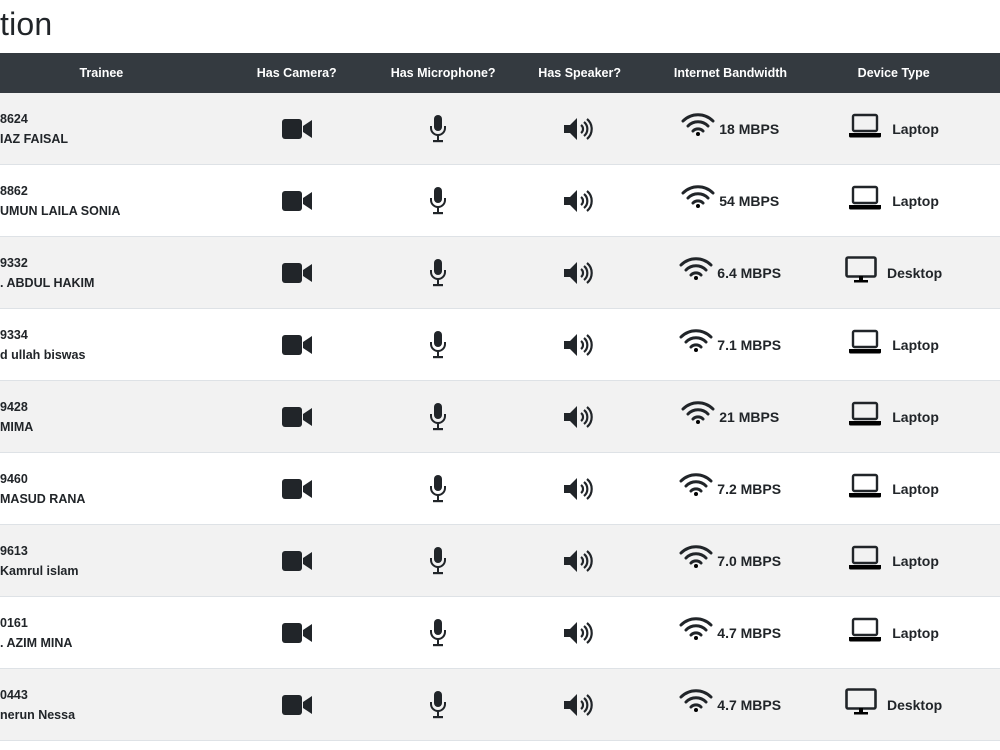 Image resolution: width=1000 pixels, height=750 pixels. I want to click on trainee-id: 0443, so click(14, 694).